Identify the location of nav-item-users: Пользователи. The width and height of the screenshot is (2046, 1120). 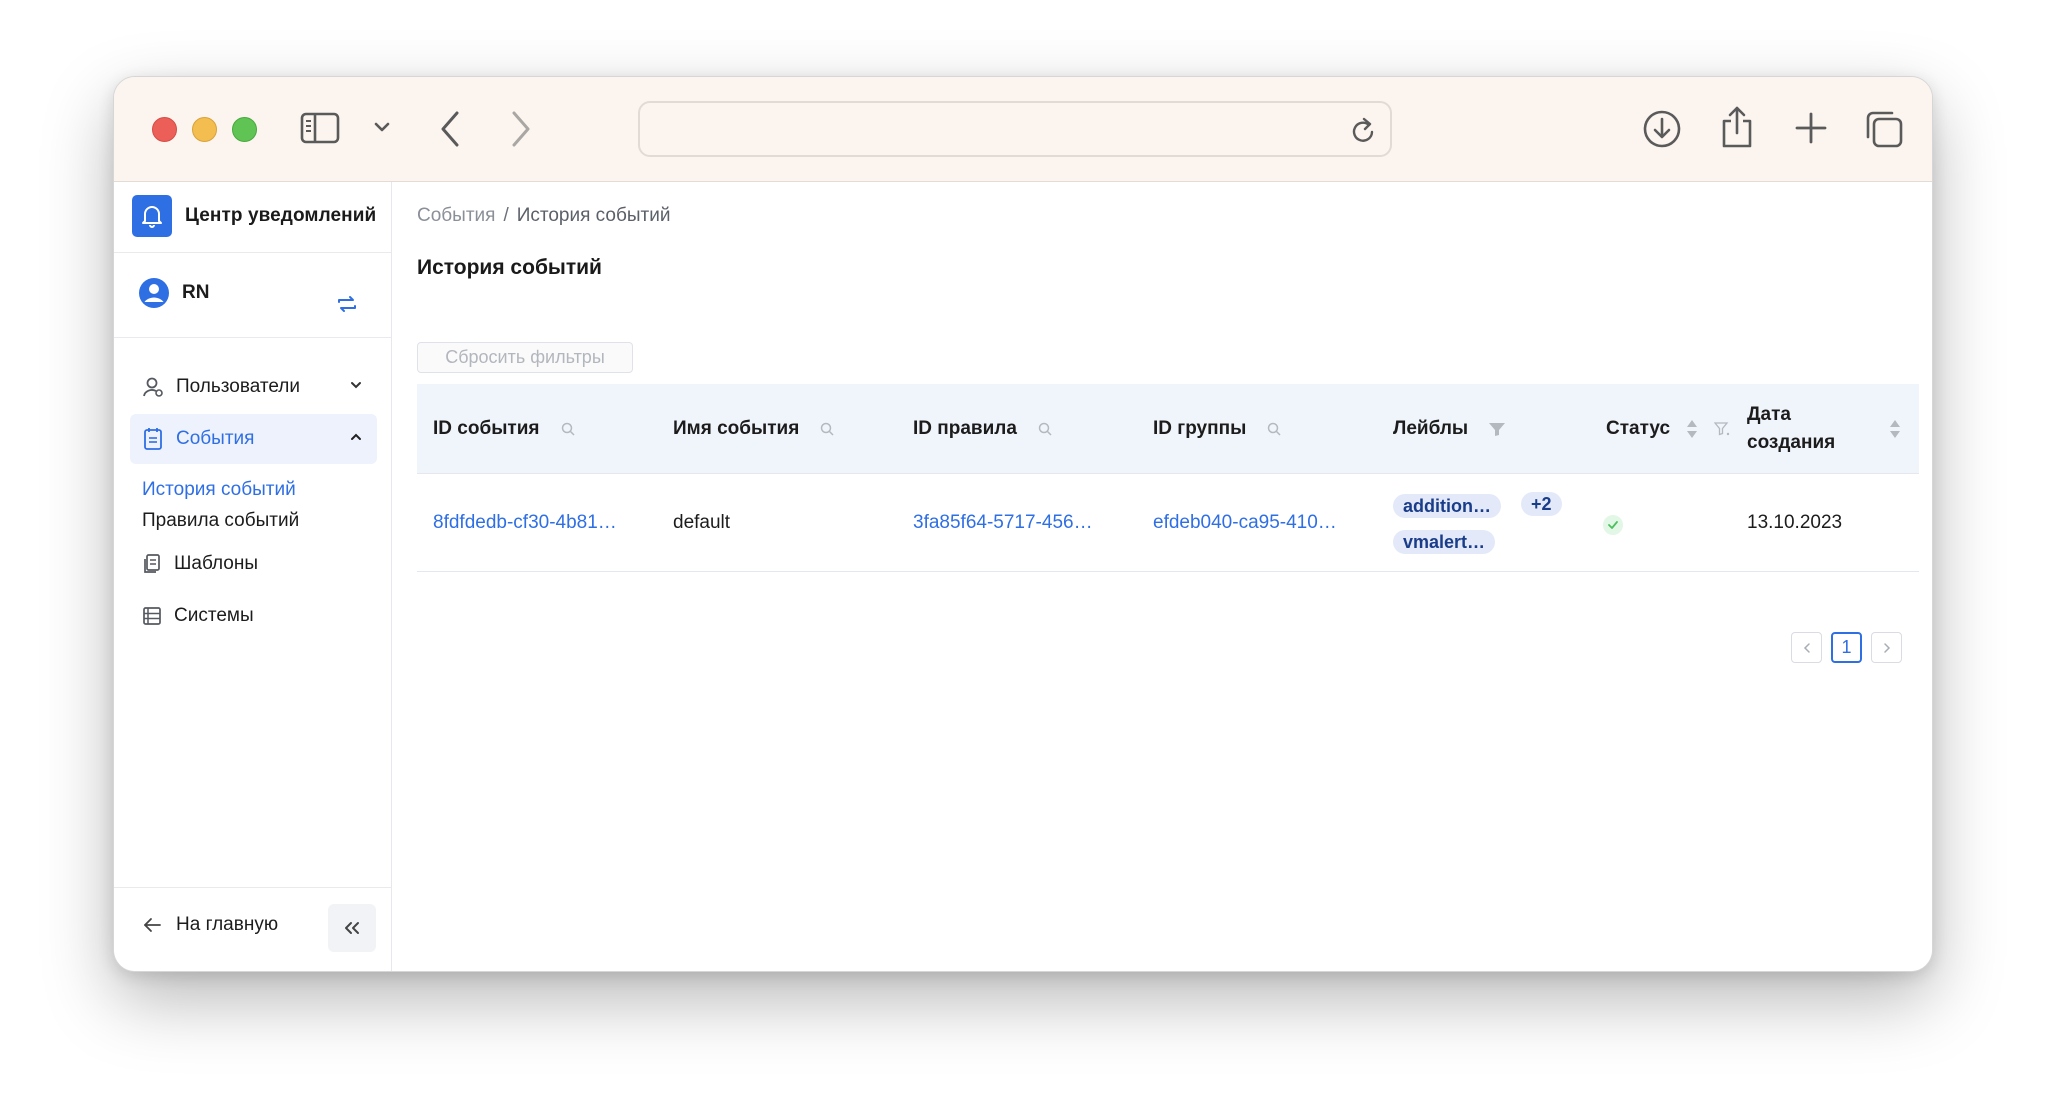
(253, 387).